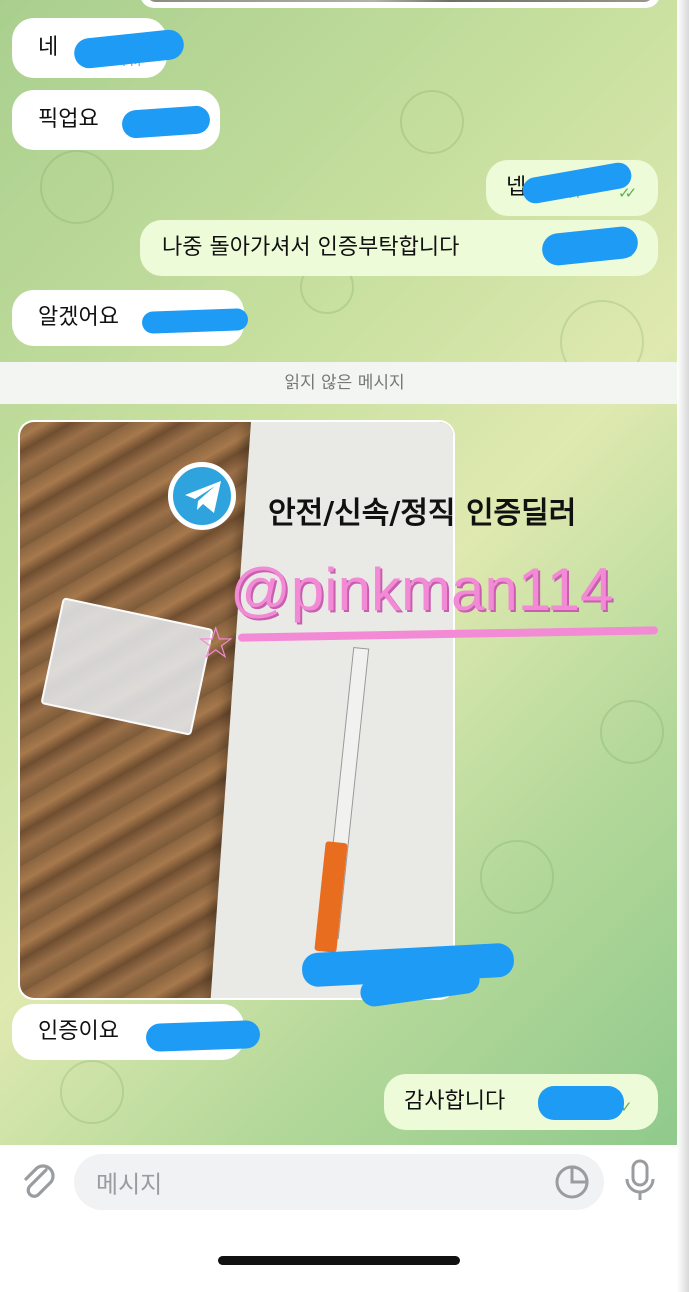  What do you see at coordinates (129, 1184) in the screenshot?
I see `message-input-placeholder: 메시지` at bounding box center [129, 1184].